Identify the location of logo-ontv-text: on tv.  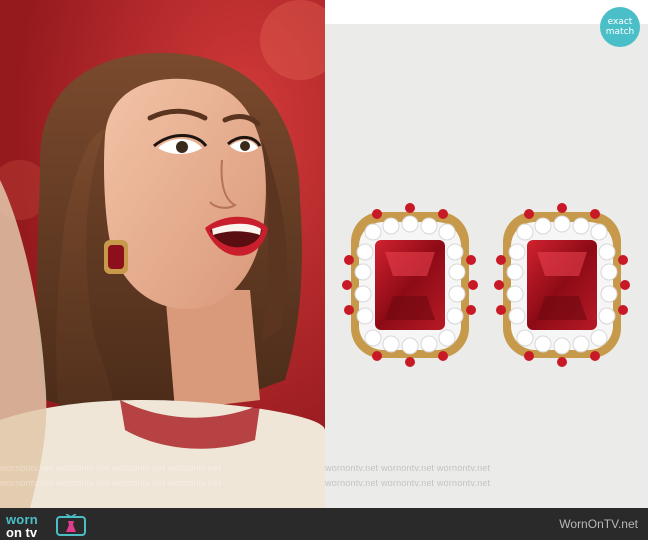
(22, 532).